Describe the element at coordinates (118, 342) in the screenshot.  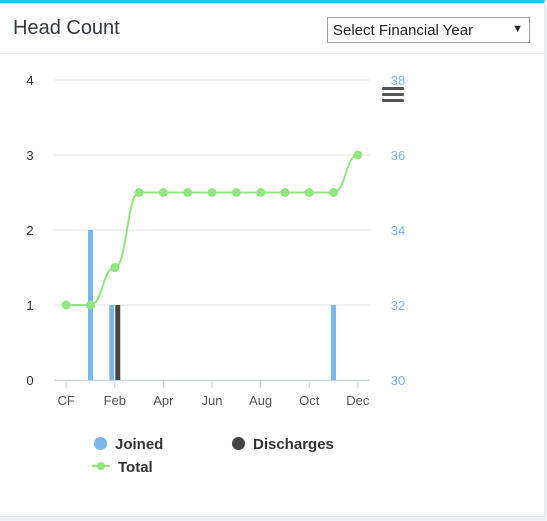
I see `discharges-bar` at that location.